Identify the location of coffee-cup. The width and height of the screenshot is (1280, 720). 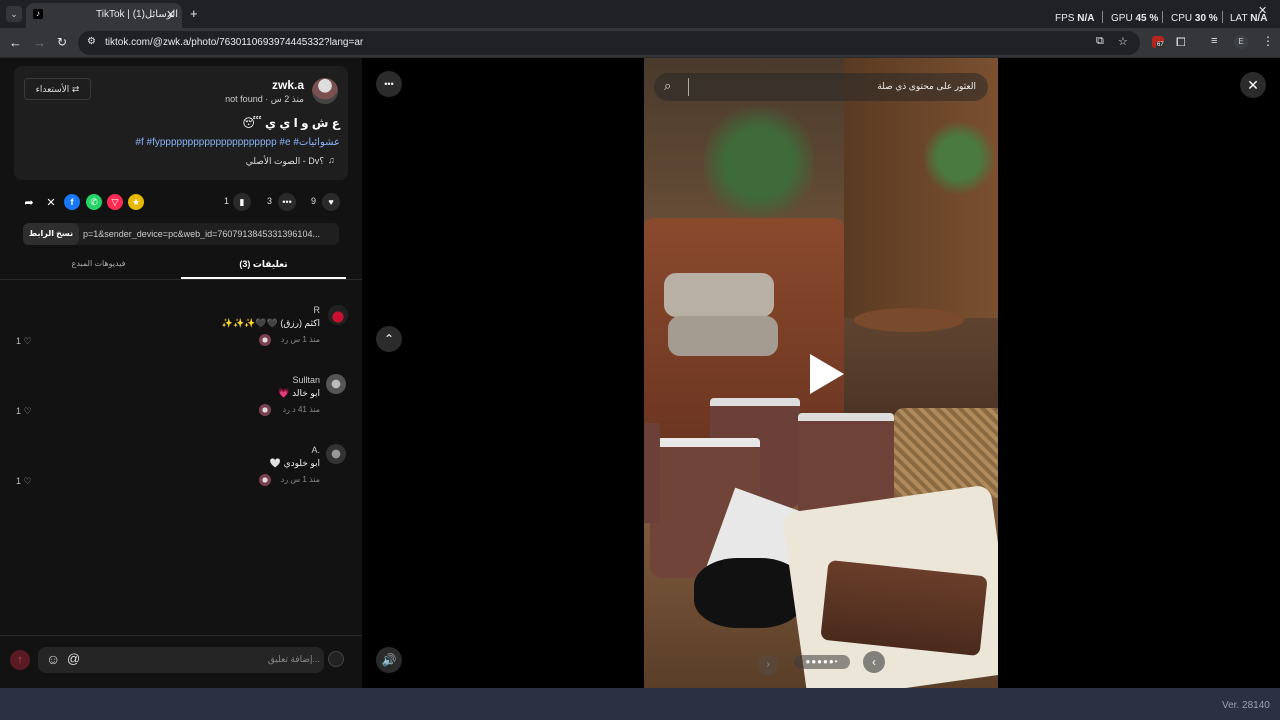
(652, 473).